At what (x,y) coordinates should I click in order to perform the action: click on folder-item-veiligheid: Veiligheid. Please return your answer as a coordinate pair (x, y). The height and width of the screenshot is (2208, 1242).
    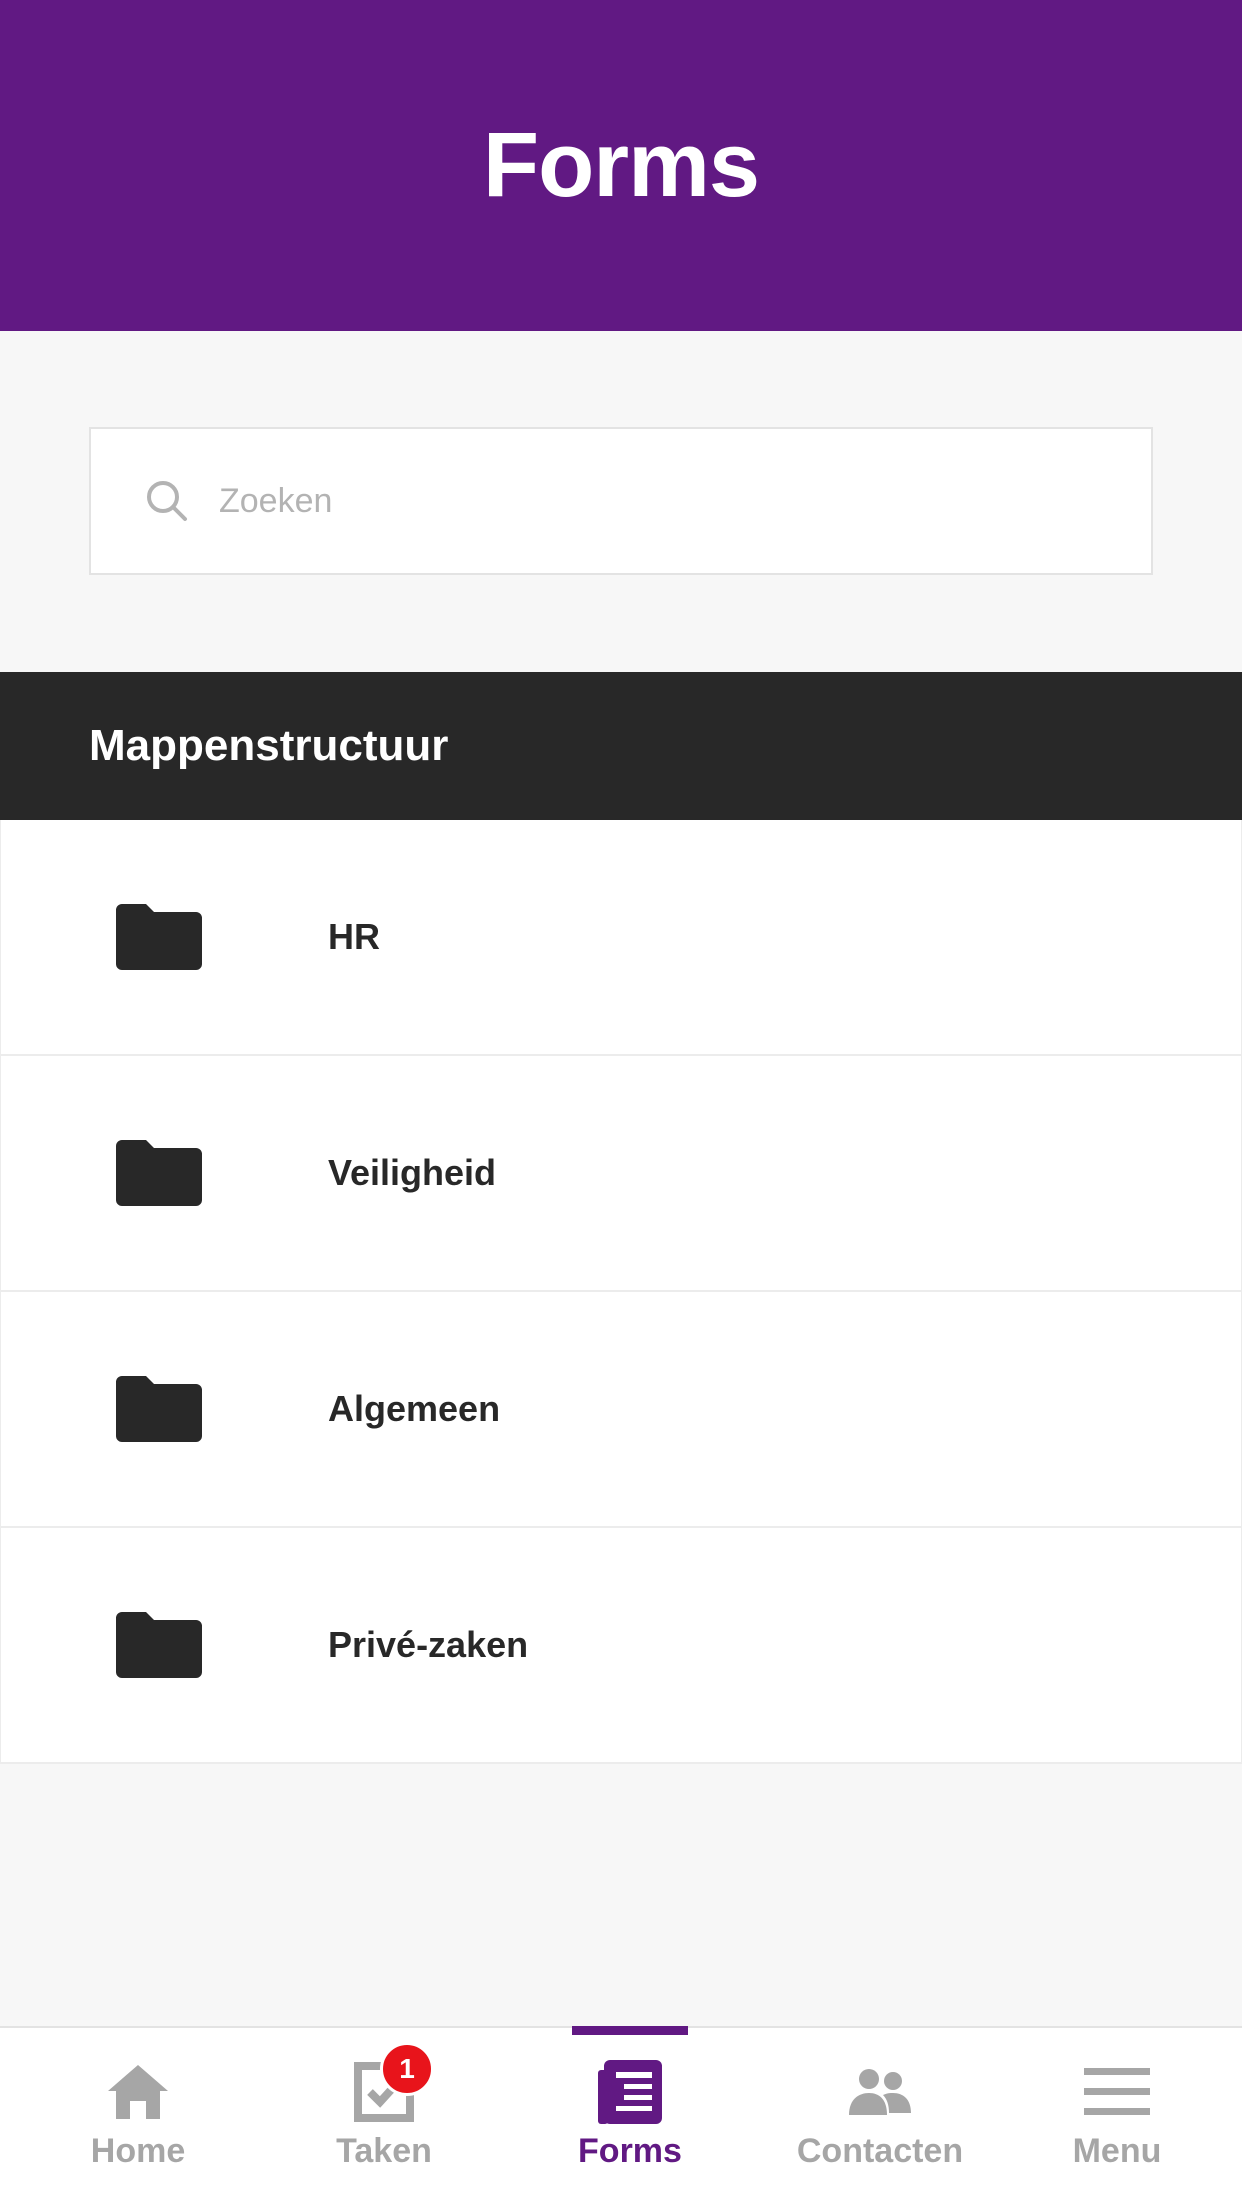
    Looking at the image, I should click on (621, 1174).